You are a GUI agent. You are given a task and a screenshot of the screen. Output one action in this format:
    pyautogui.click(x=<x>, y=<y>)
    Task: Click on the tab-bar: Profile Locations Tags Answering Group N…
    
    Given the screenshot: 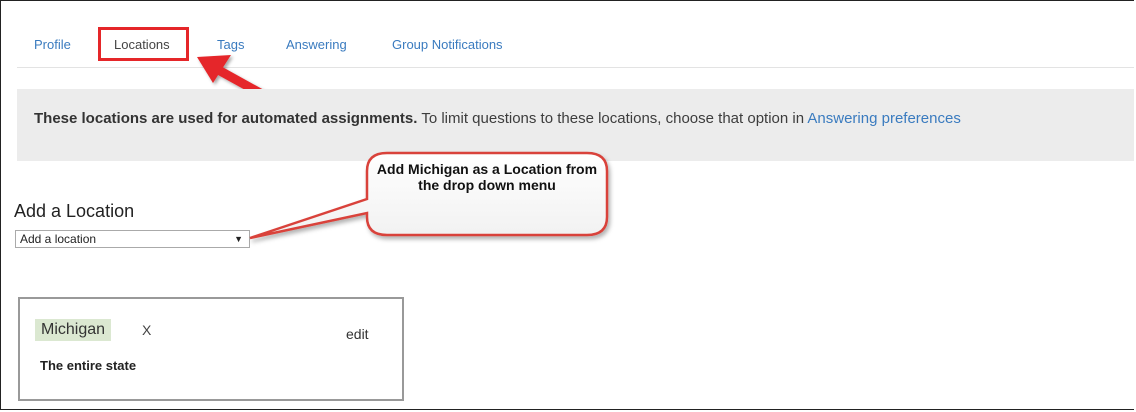 What is the action you would take?
    pyautogui.click(x=575, y=45)
    